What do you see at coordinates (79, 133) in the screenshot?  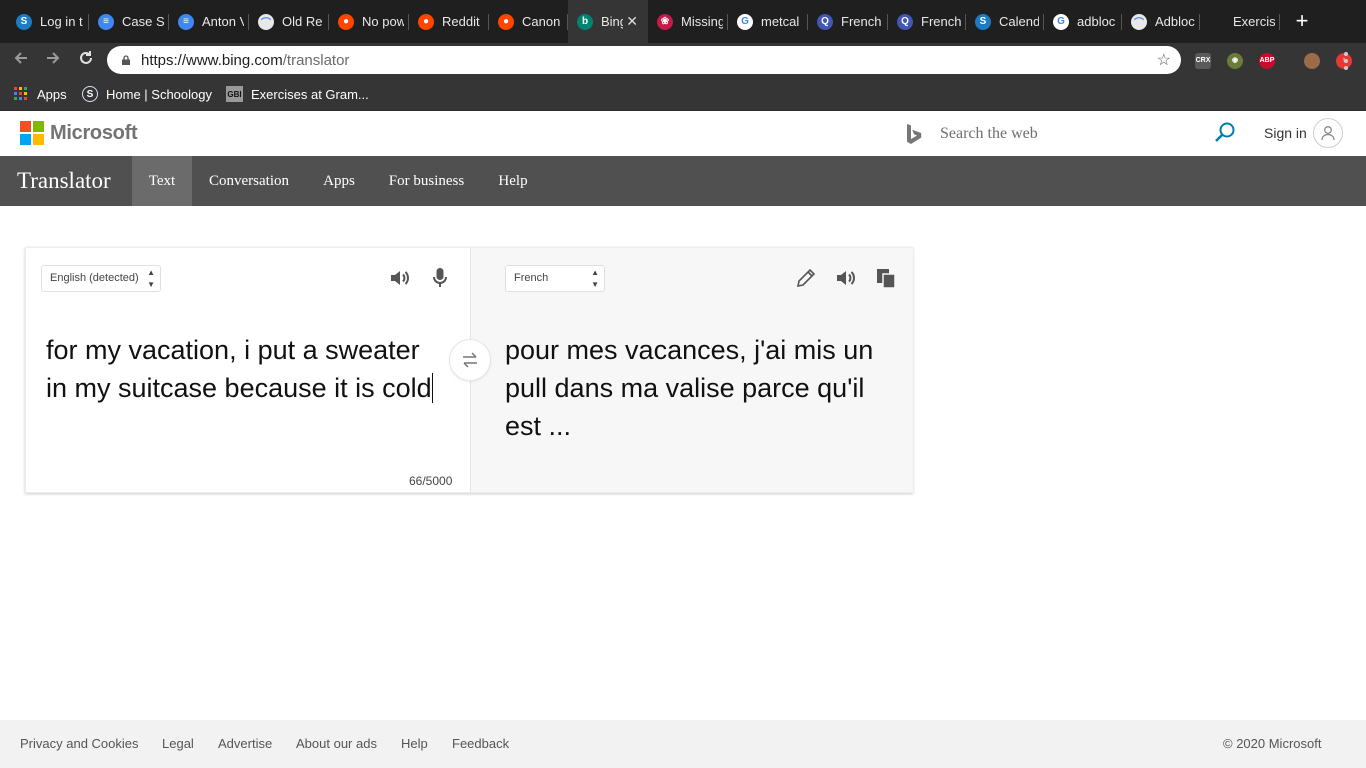 I see `microsoft-logo: Microsoft` at bounding box center [79, 133].